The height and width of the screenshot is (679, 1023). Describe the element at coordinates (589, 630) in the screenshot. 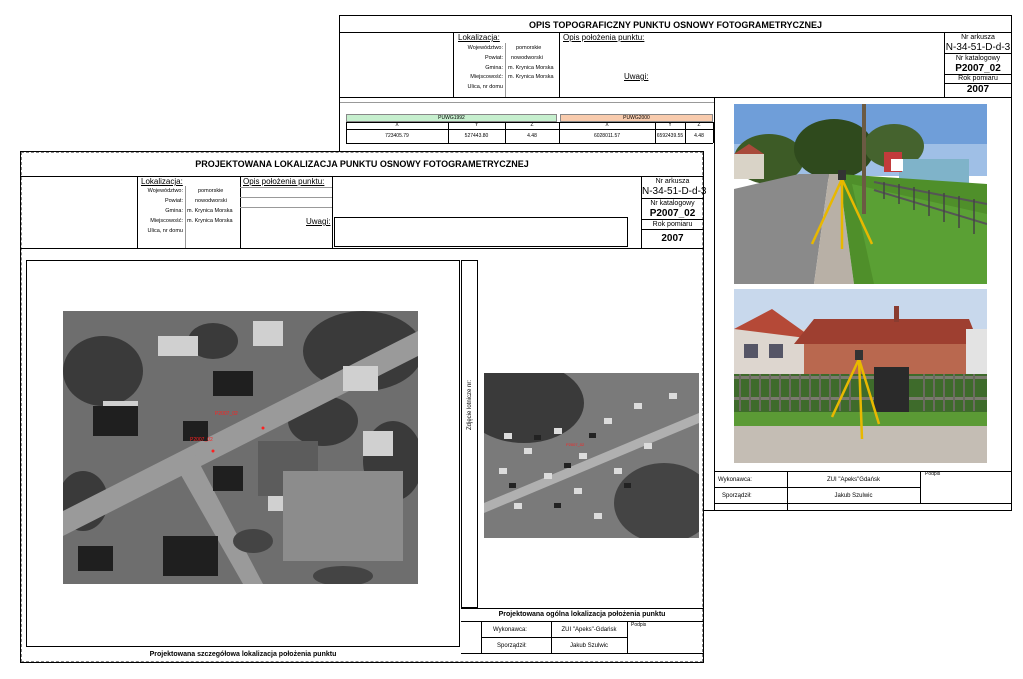

I see `front-wykonawca: ZUI "Apeks"-Gdańsk` at that location.